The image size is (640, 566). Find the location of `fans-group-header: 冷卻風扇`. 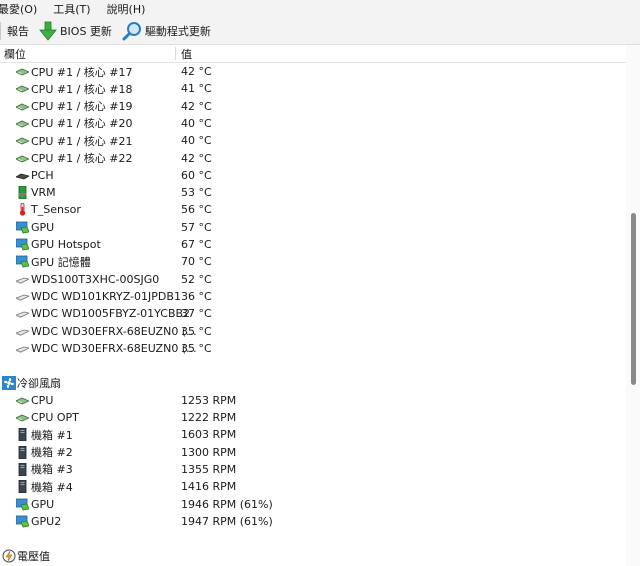

fans-group-header: 冷卻風扇 is located at coordinates (313, 382).